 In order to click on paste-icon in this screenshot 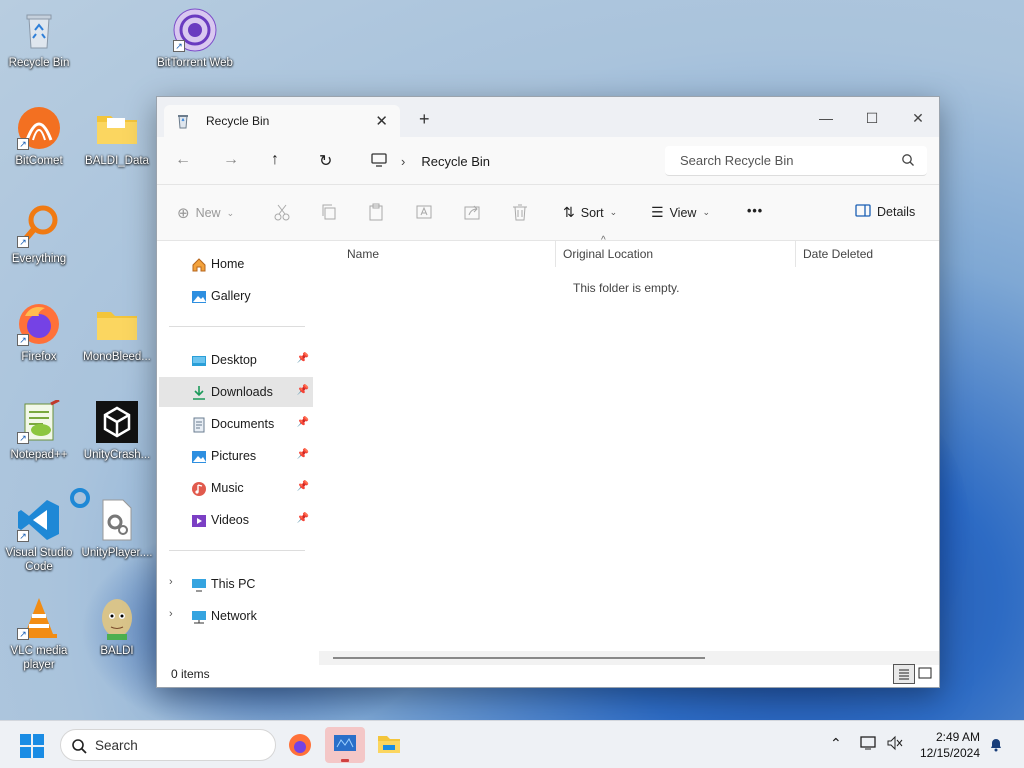, I will do `click(376, 212)`.